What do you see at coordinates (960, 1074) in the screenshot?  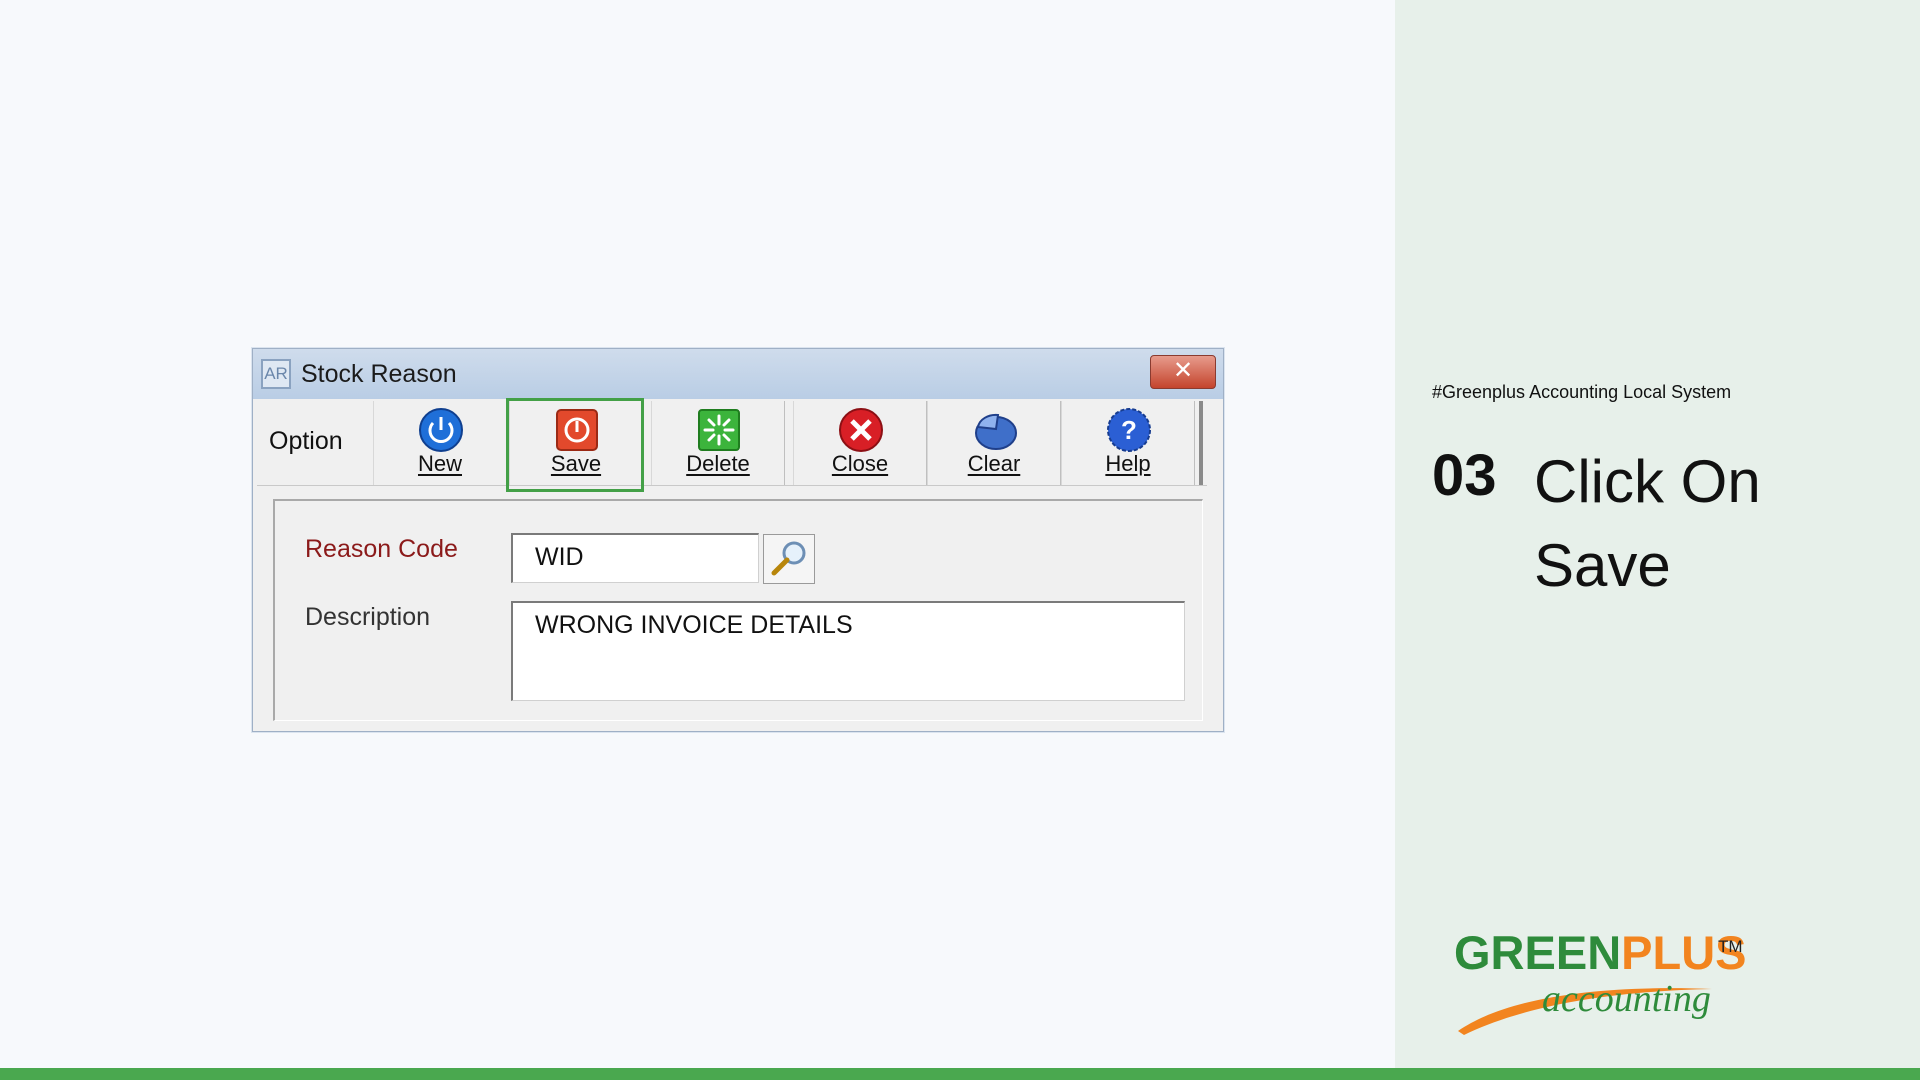 I see `bottom-accent-bar` at bounding box center [960, 1074].